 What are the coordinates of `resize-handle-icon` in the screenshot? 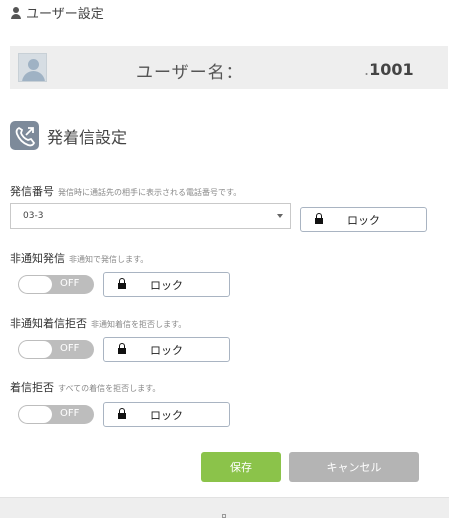 It's located at (224, 516).